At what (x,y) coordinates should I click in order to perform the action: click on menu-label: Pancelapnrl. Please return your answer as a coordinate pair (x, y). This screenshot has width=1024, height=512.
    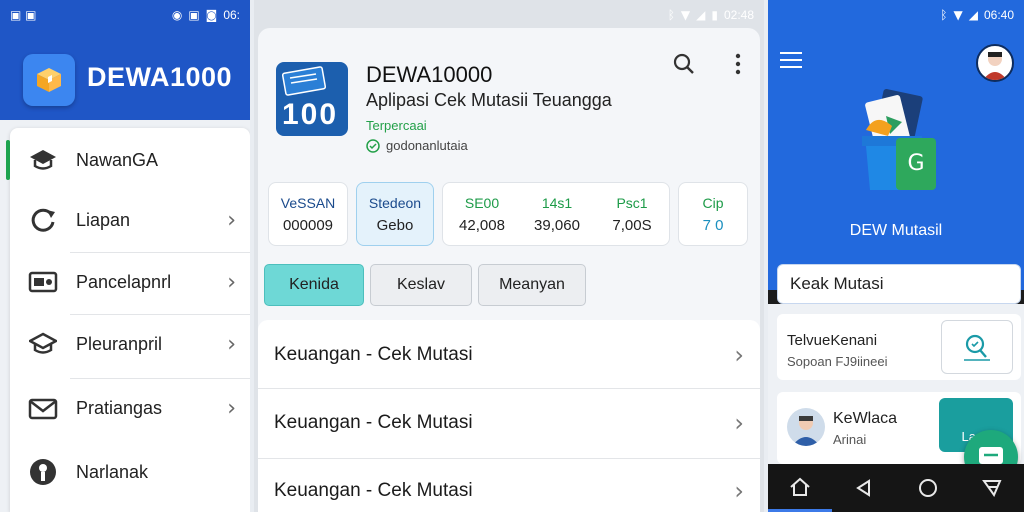
    Looking at the image, I should click on (124, 281).